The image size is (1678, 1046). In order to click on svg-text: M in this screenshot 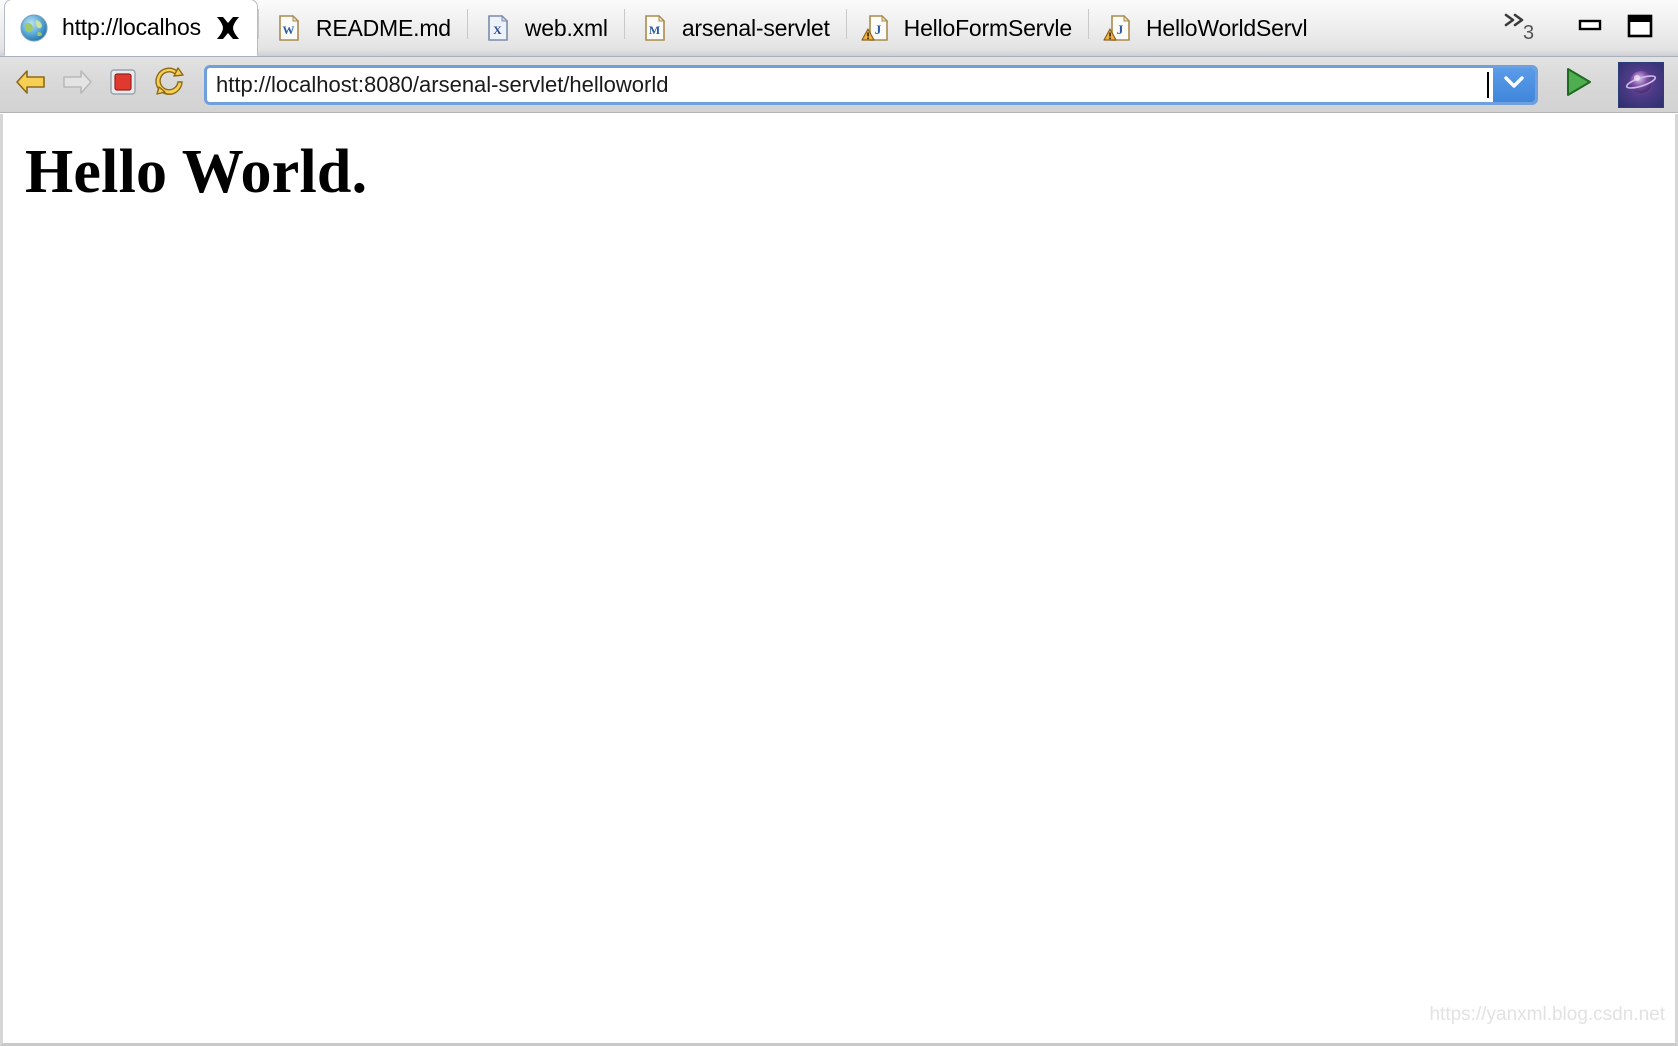, I will do `click(654, 30)`.